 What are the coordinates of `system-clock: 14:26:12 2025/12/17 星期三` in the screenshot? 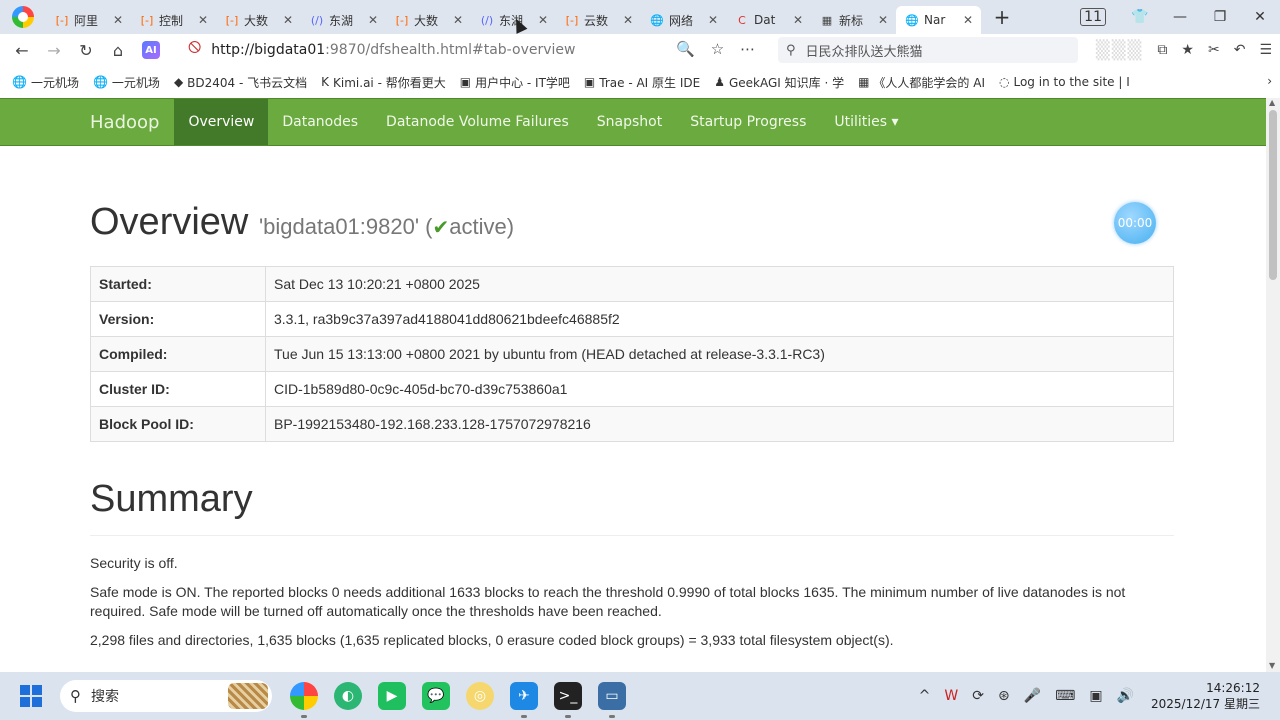 It's located at (1205, 696).